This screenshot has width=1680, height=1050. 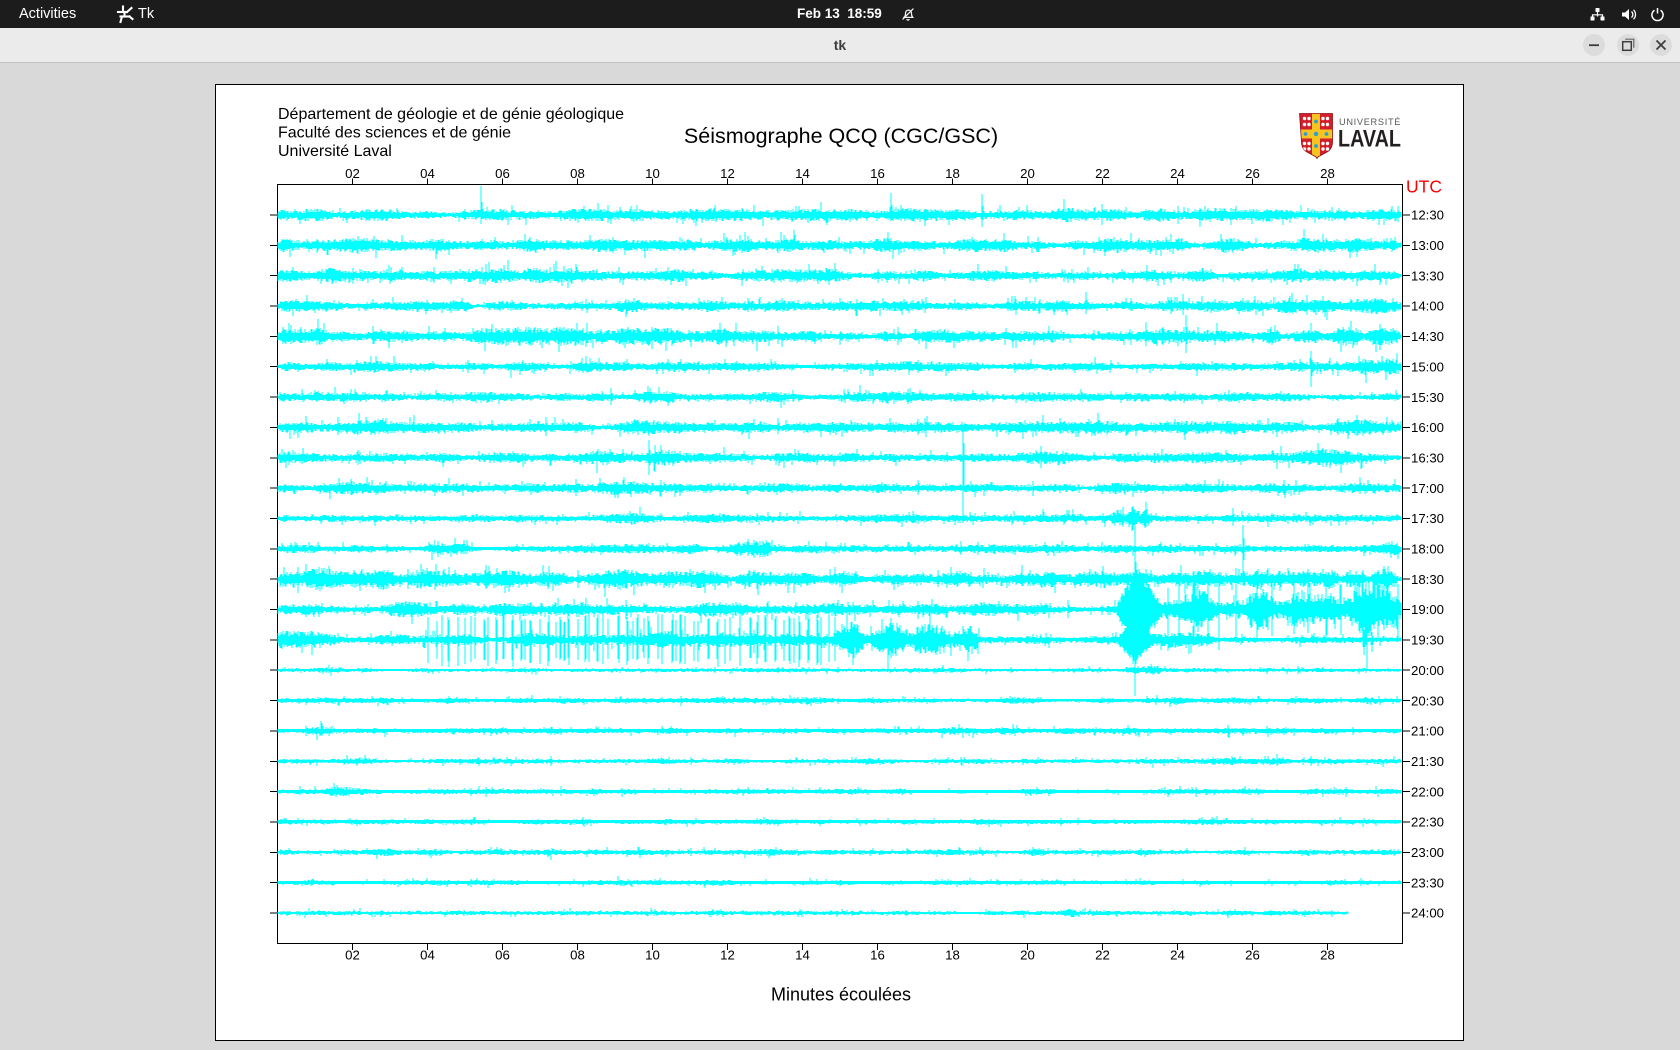 I want to click on svg-text: 19:00, so click(x=1427, y=609).